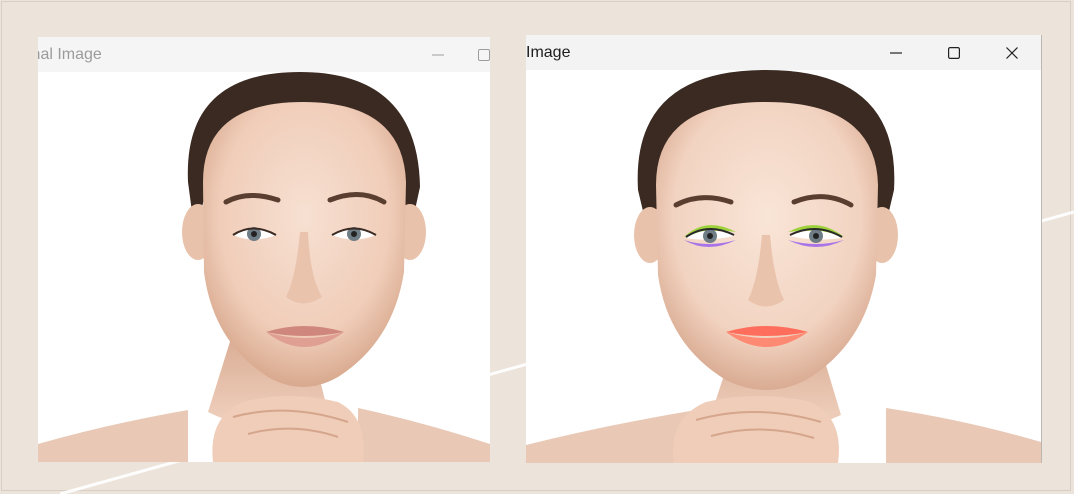  I want to click on close-button, so click(1012, 52).